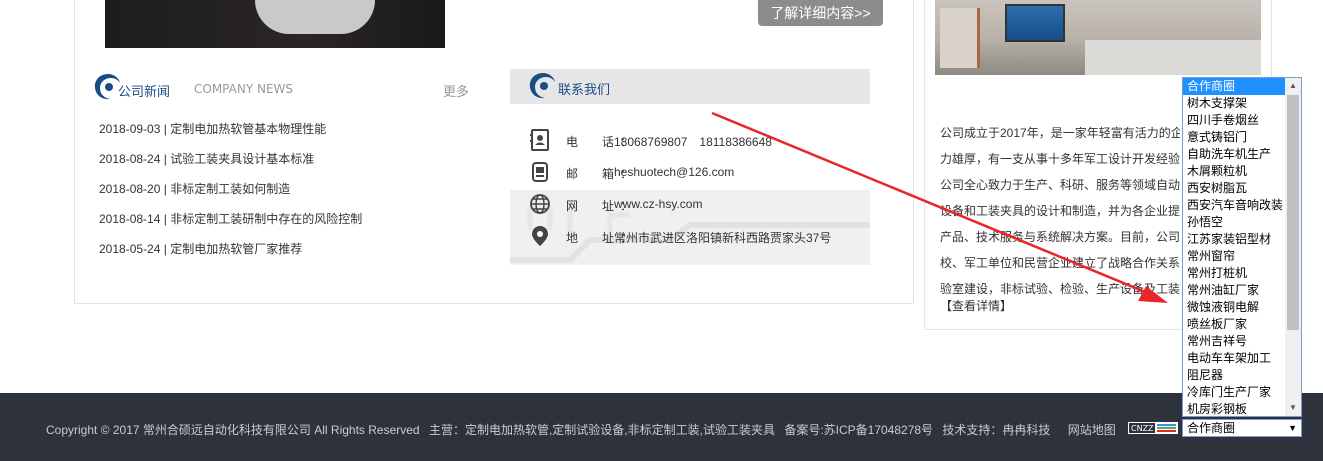  What do you see at coordinates (1234, 103) in the screenshot?
I see `select-option: 树木支撑架` at bounding box center [1234, 103].